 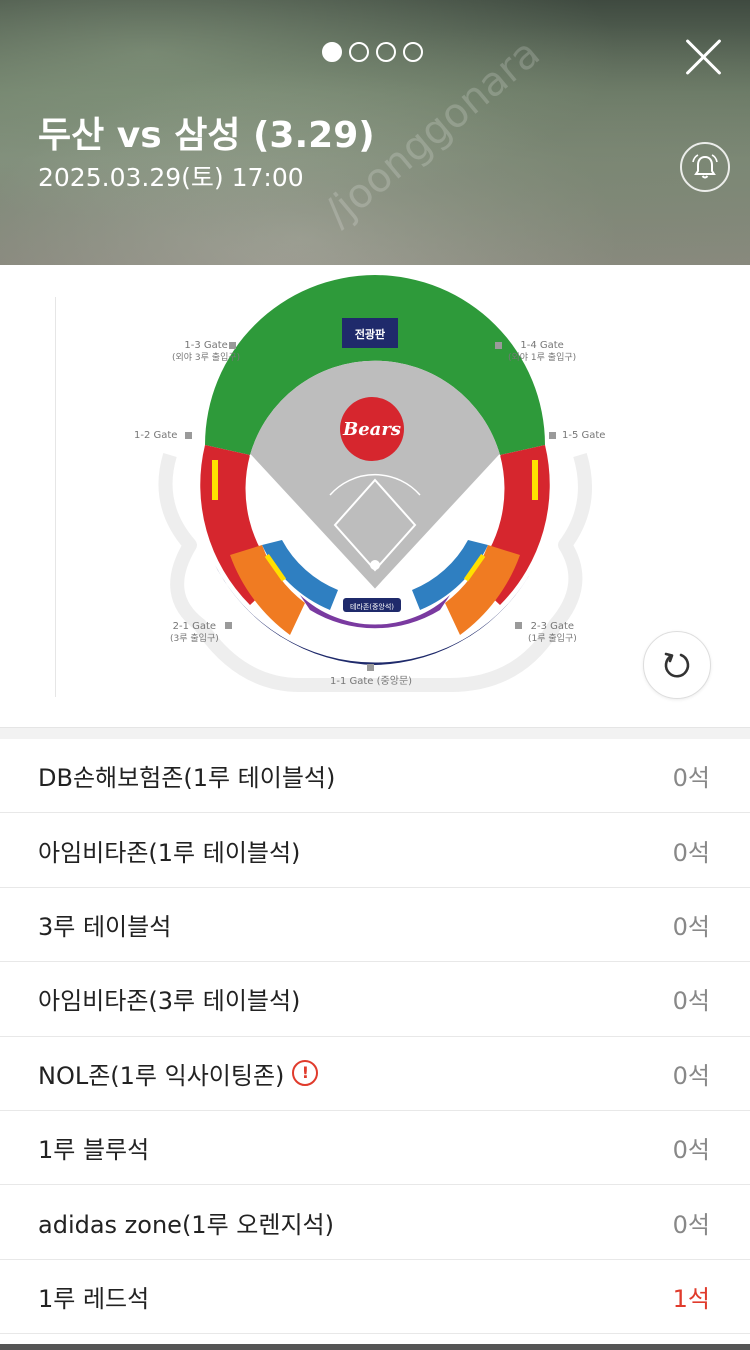 I want to click on refresh-icon, so click(x=677, y=665).